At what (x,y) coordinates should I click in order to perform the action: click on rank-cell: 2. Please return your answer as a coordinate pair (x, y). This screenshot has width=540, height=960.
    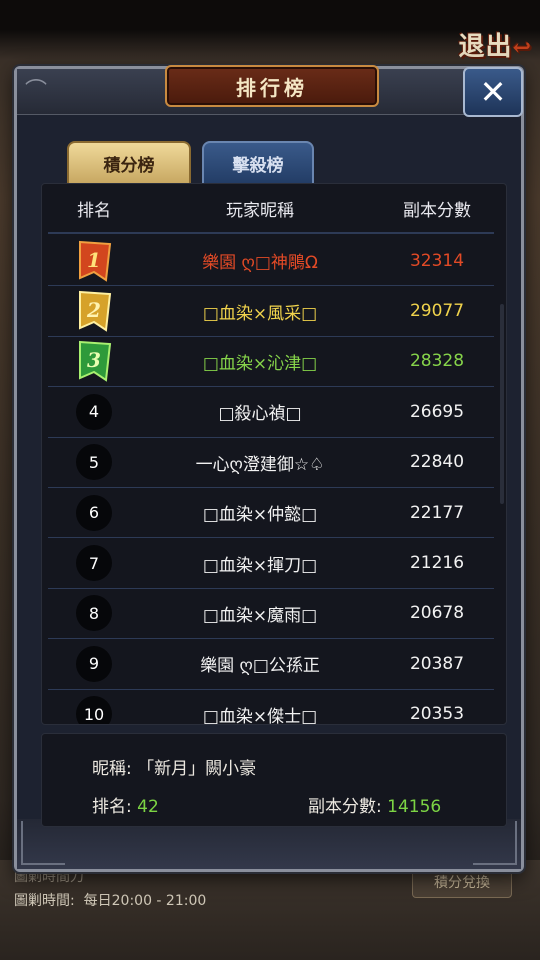
    Looking at the image, I should click on (94, 311).